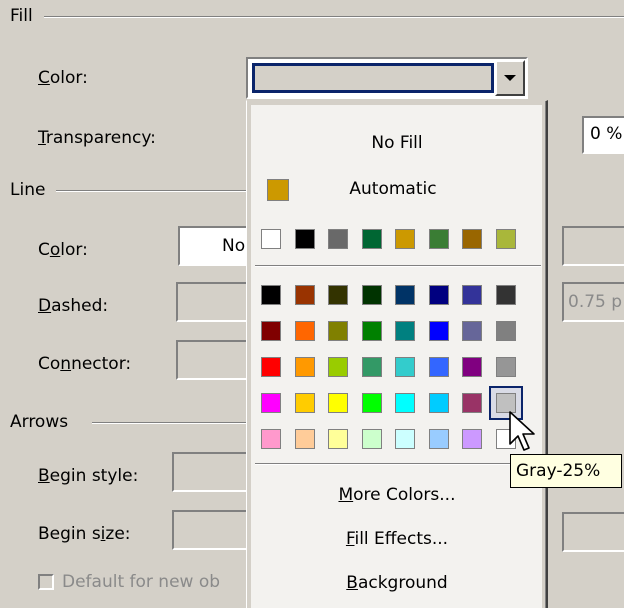 The image size is (624, 608). Describe the element at coordinates (603, 135) in the screenshot. I see `transparency-input: 0 %` at that location.